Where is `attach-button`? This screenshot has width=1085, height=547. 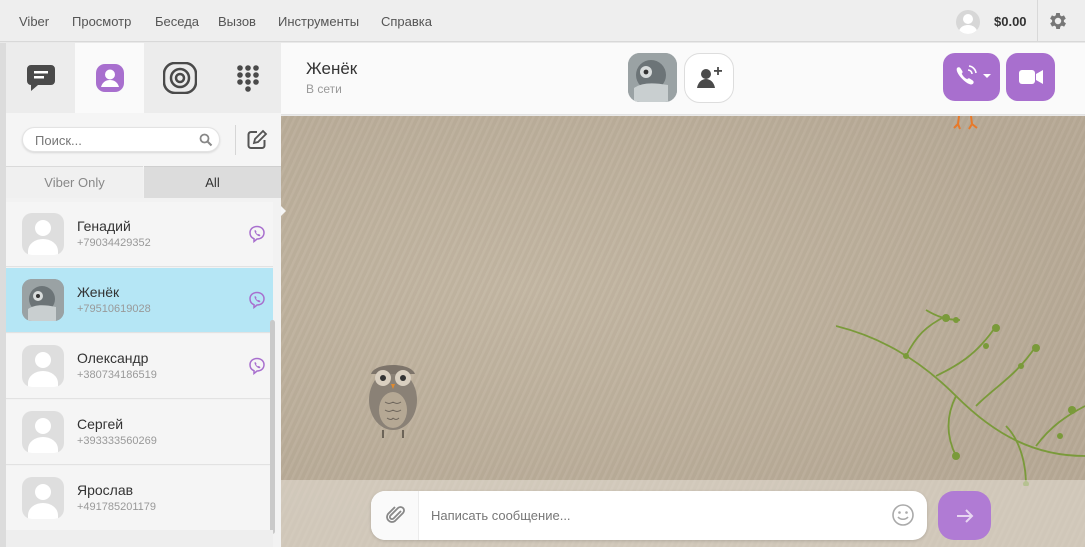 attach-button is located at coordinates (395, 515).